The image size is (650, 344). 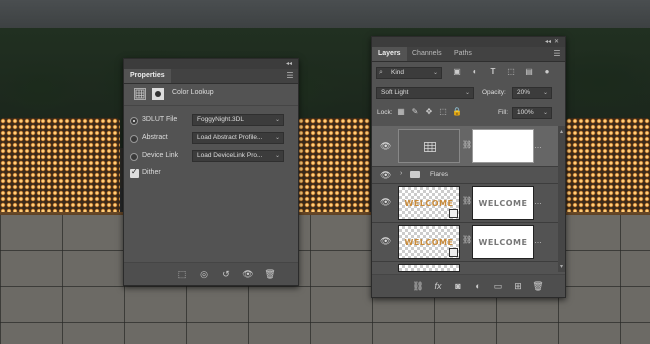 I want to click on radio-device-link, so click(x=134, y=157).